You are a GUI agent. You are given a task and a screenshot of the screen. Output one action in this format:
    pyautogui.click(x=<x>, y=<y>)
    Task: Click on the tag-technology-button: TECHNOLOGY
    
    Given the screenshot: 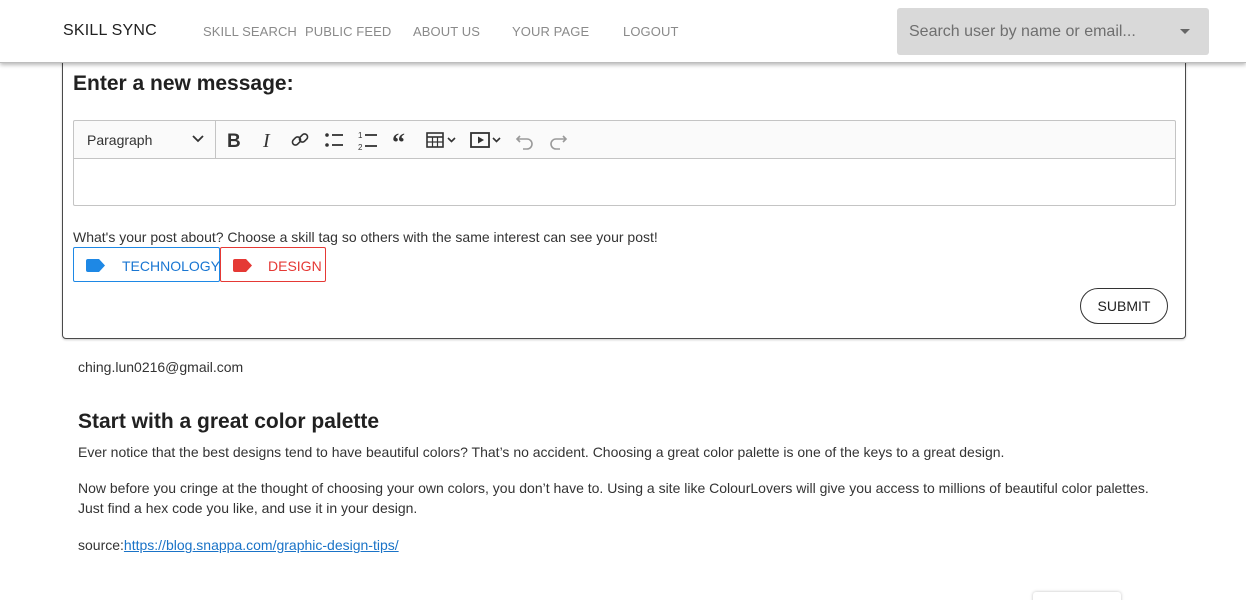 What is the action you would take?
    pyautogui.click(x=146, y=264)
    